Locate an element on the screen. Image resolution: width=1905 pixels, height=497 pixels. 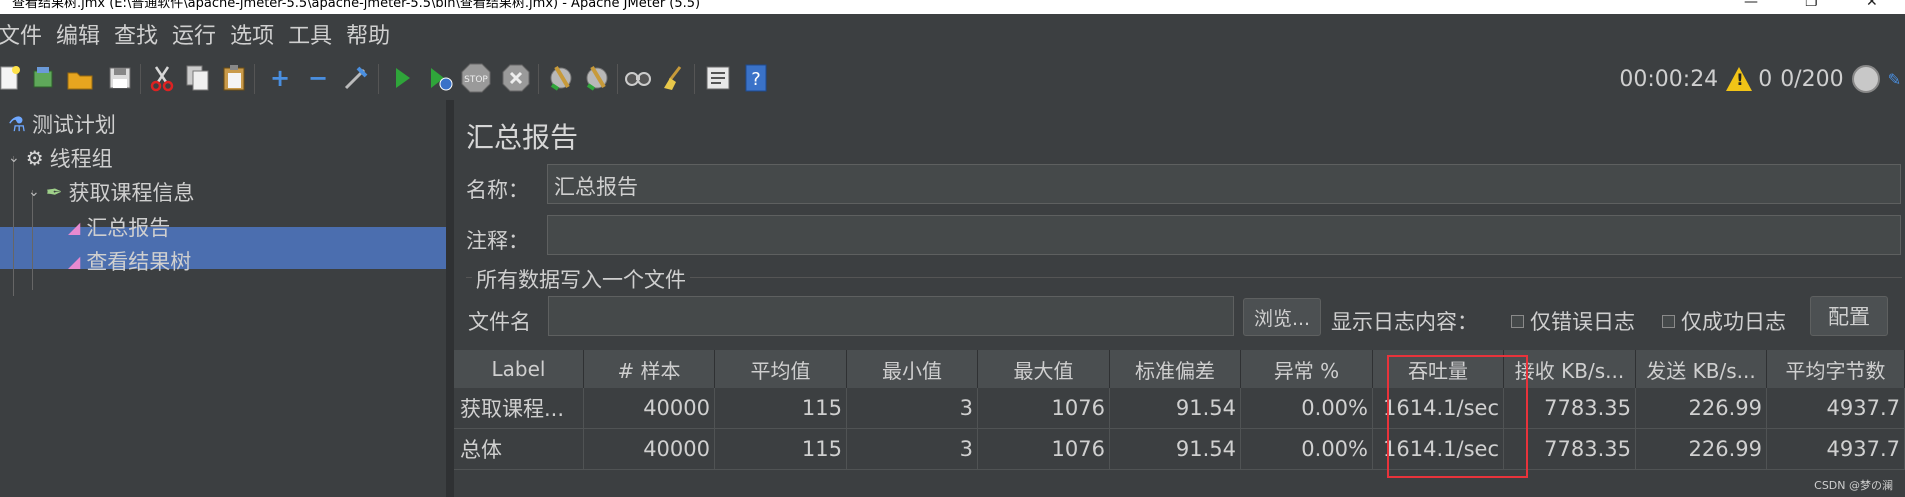
success-only-checkbox: 仅成功日志 is located at coordinates (1724, 321).